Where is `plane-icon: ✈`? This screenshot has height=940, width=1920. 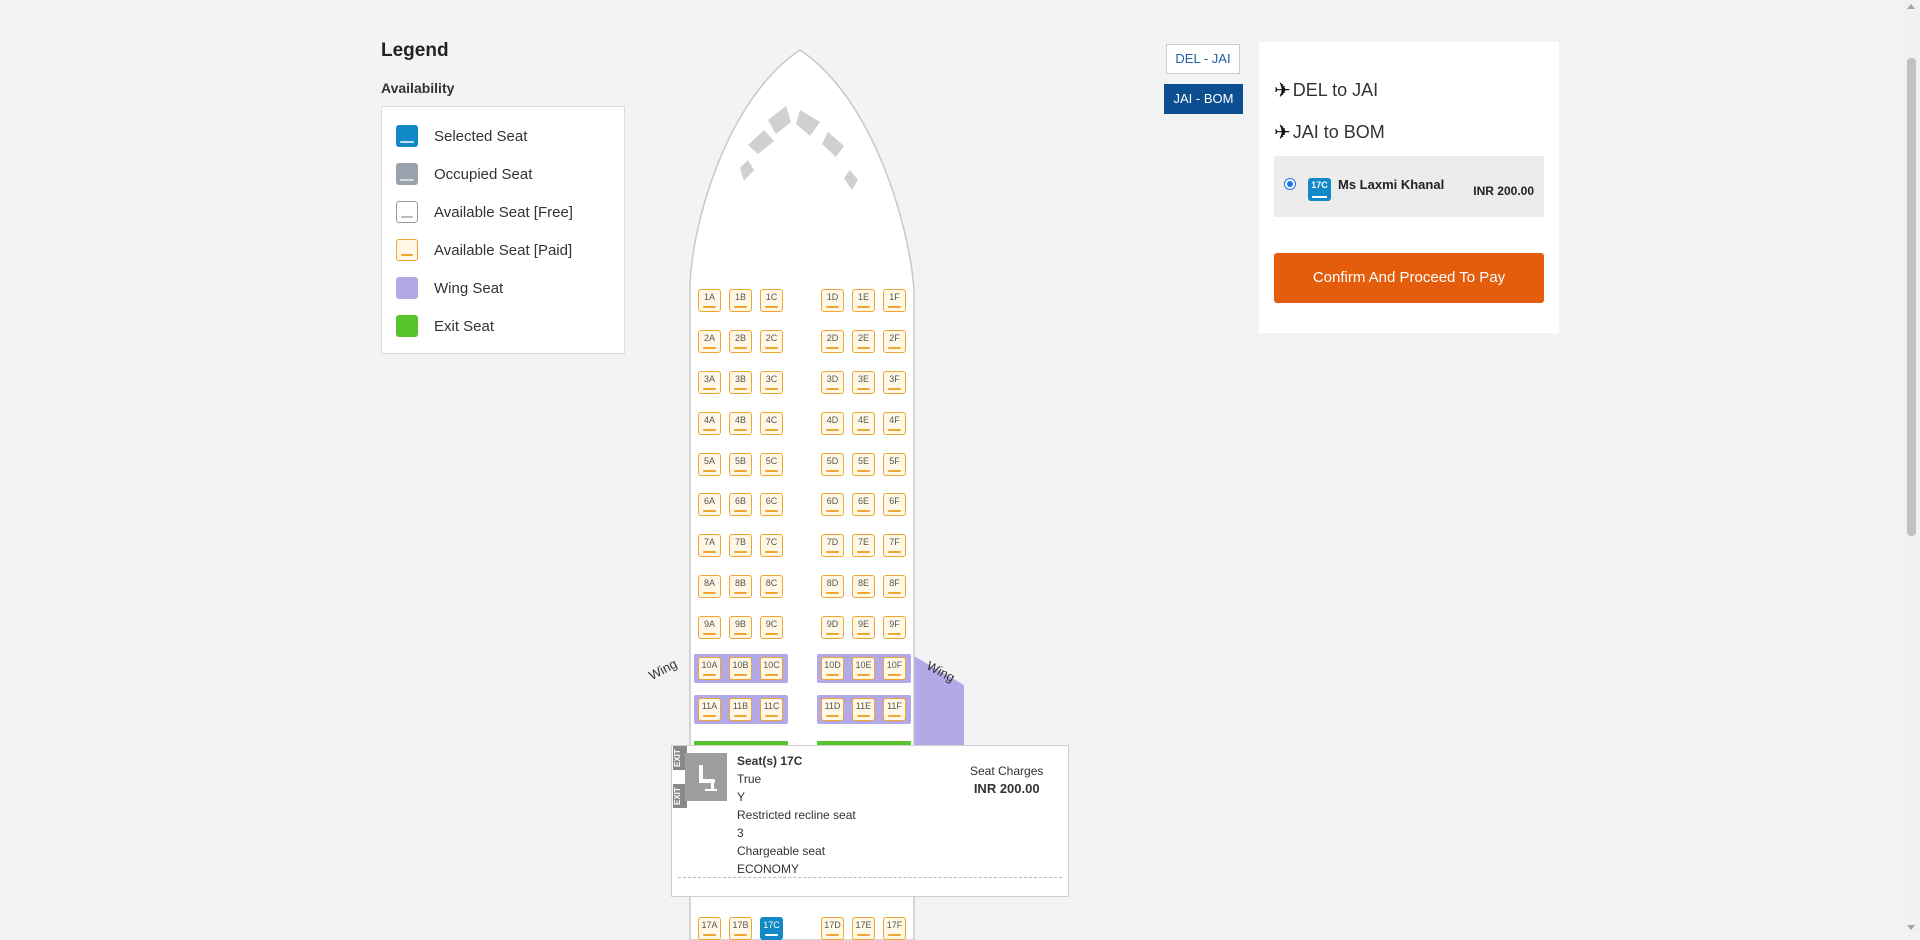 plane-icon: ✈ is located at coordinates (1282, 133).